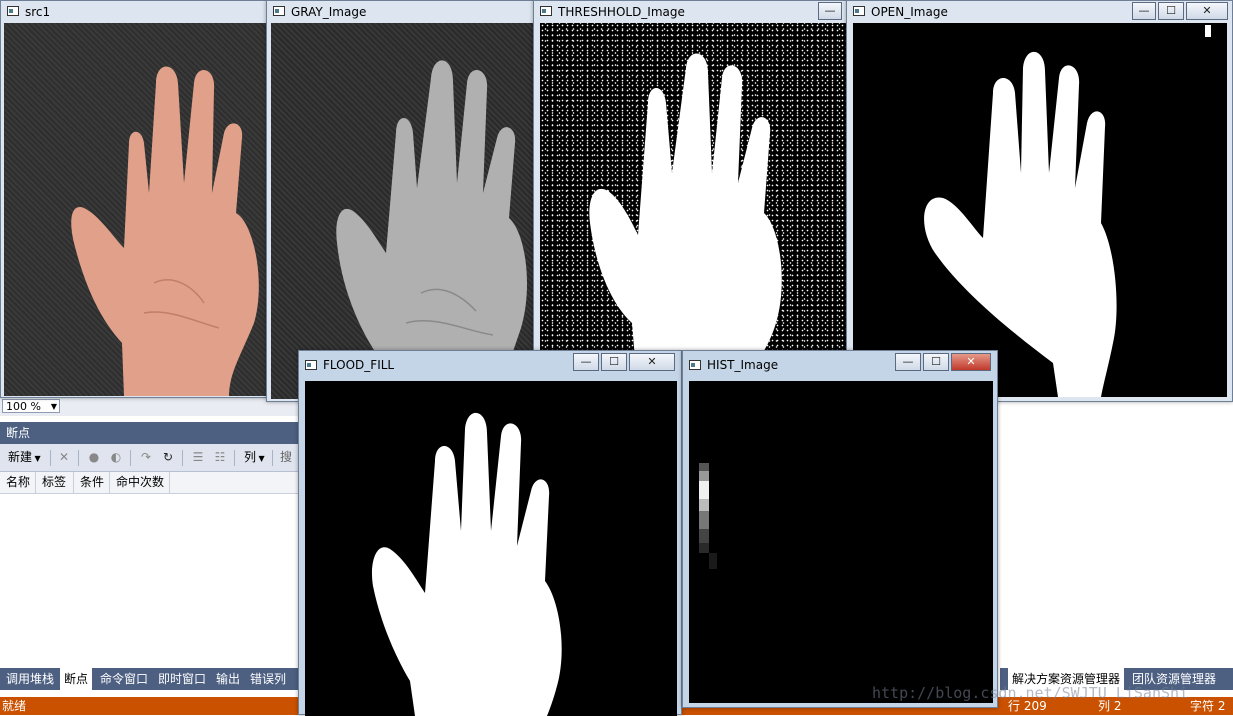 The width and height of the screenshot is (1233, 716). I want to click on flood-fill-image, so click(491, 548).